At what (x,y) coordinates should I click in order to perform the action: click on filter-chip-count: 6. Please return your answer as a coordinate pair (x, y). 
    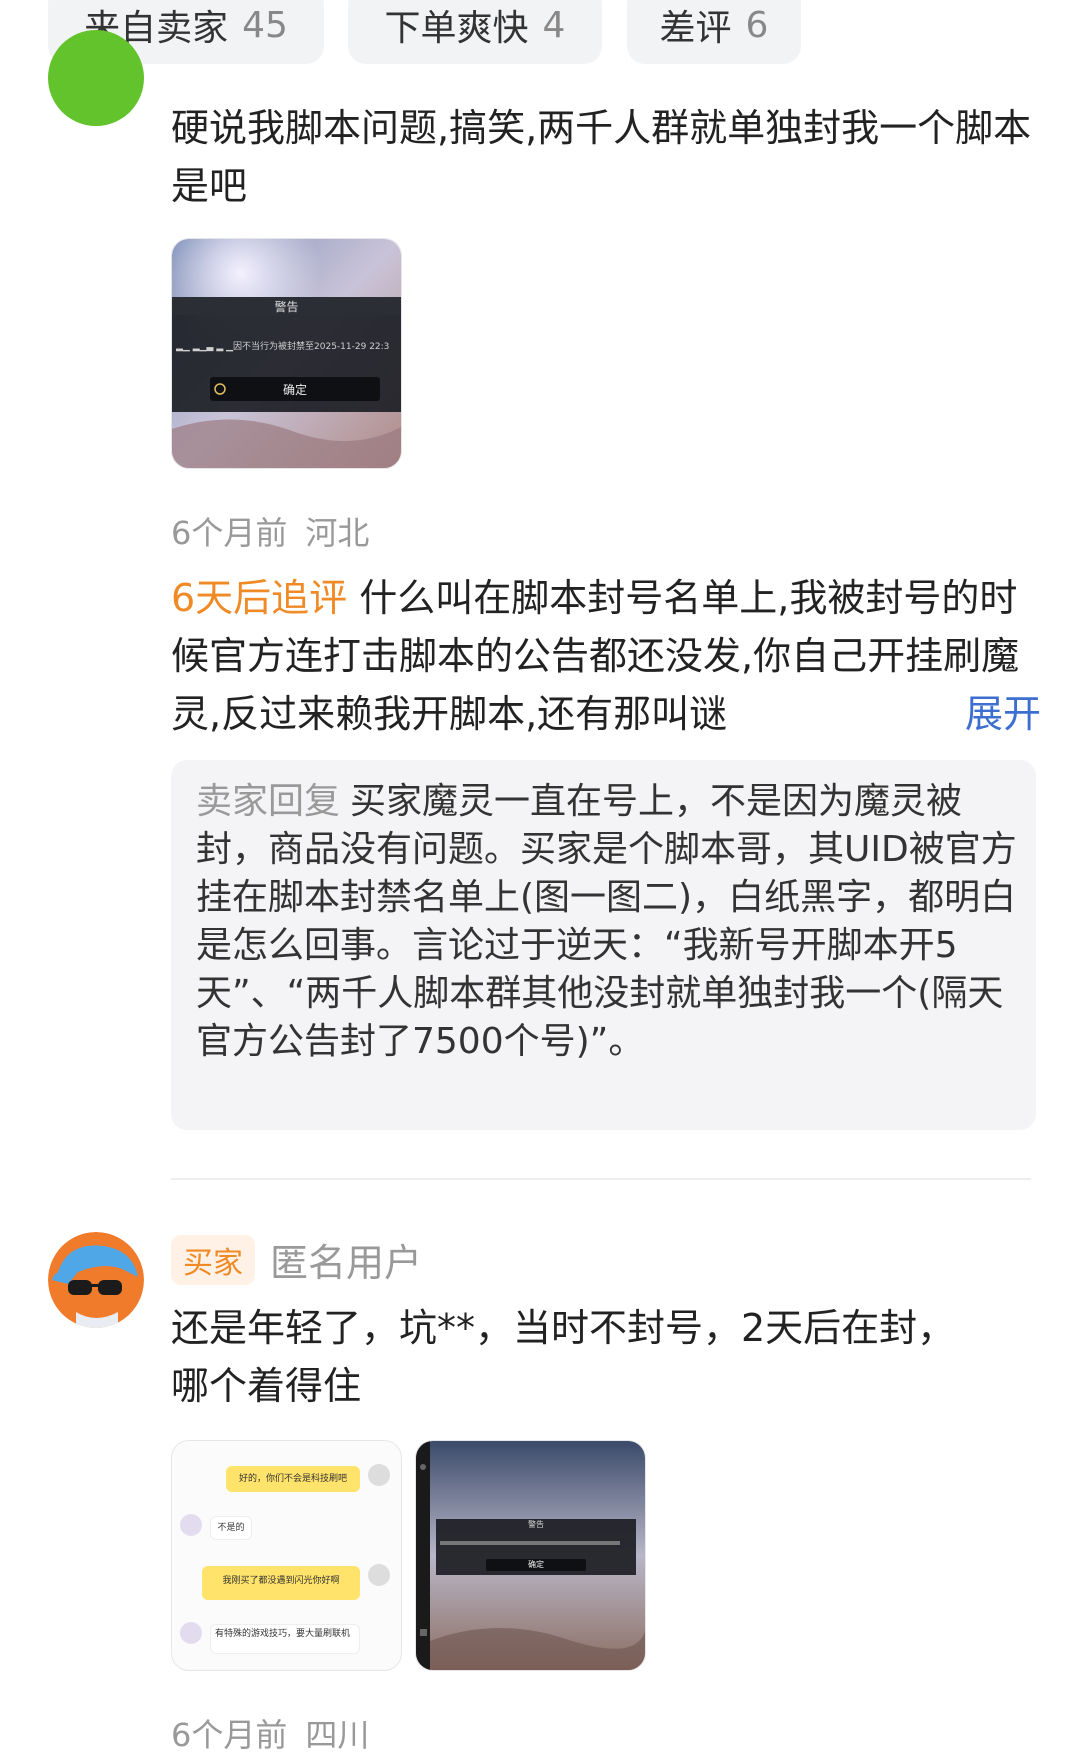
    Looking at the image, I should click on (757, 25).